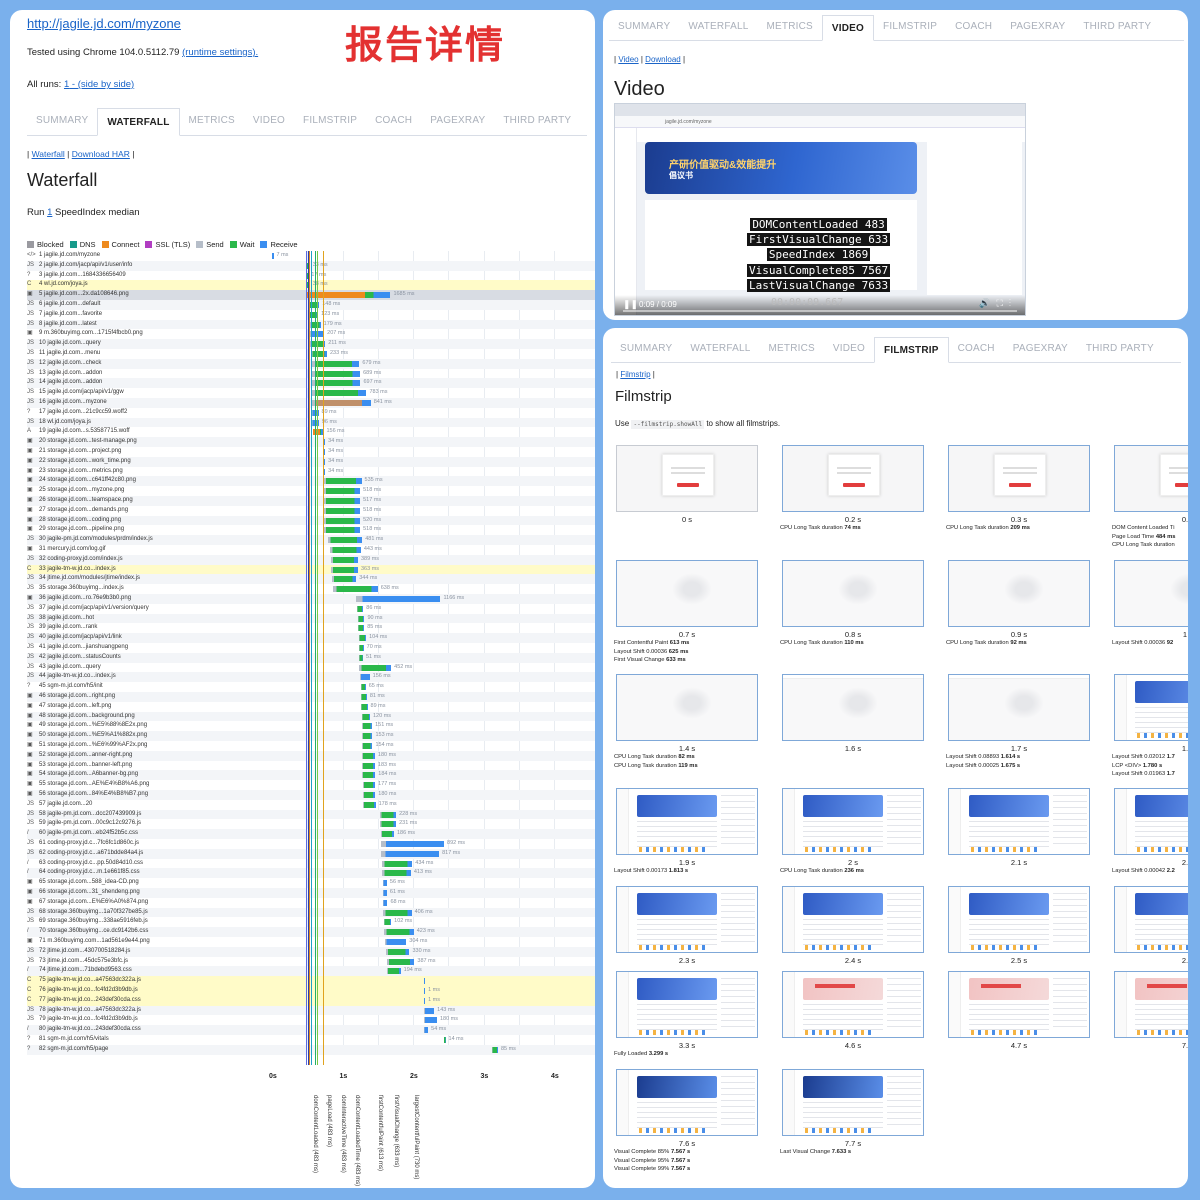 The height and width of the screenshot is (1200, 1200). What do you see at coordinates (37, 212) in the screenshot?
I see `run-prefix: Run` at bounding box center [37, 212].